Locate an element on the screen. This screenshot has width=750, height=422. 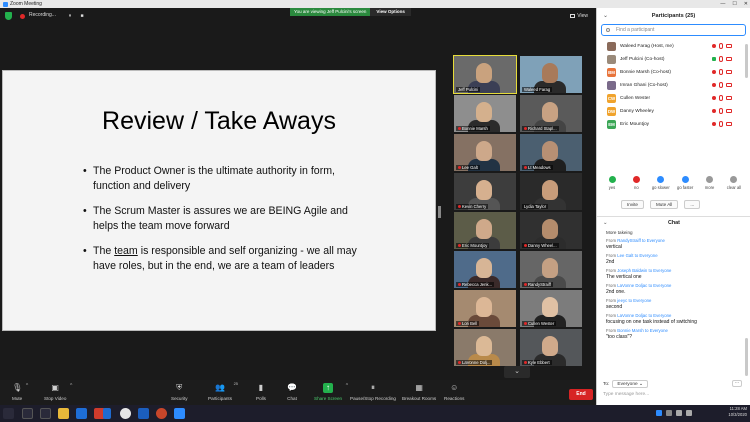
pause-recording-button: ⏸ is located at coordinates (70, 16).